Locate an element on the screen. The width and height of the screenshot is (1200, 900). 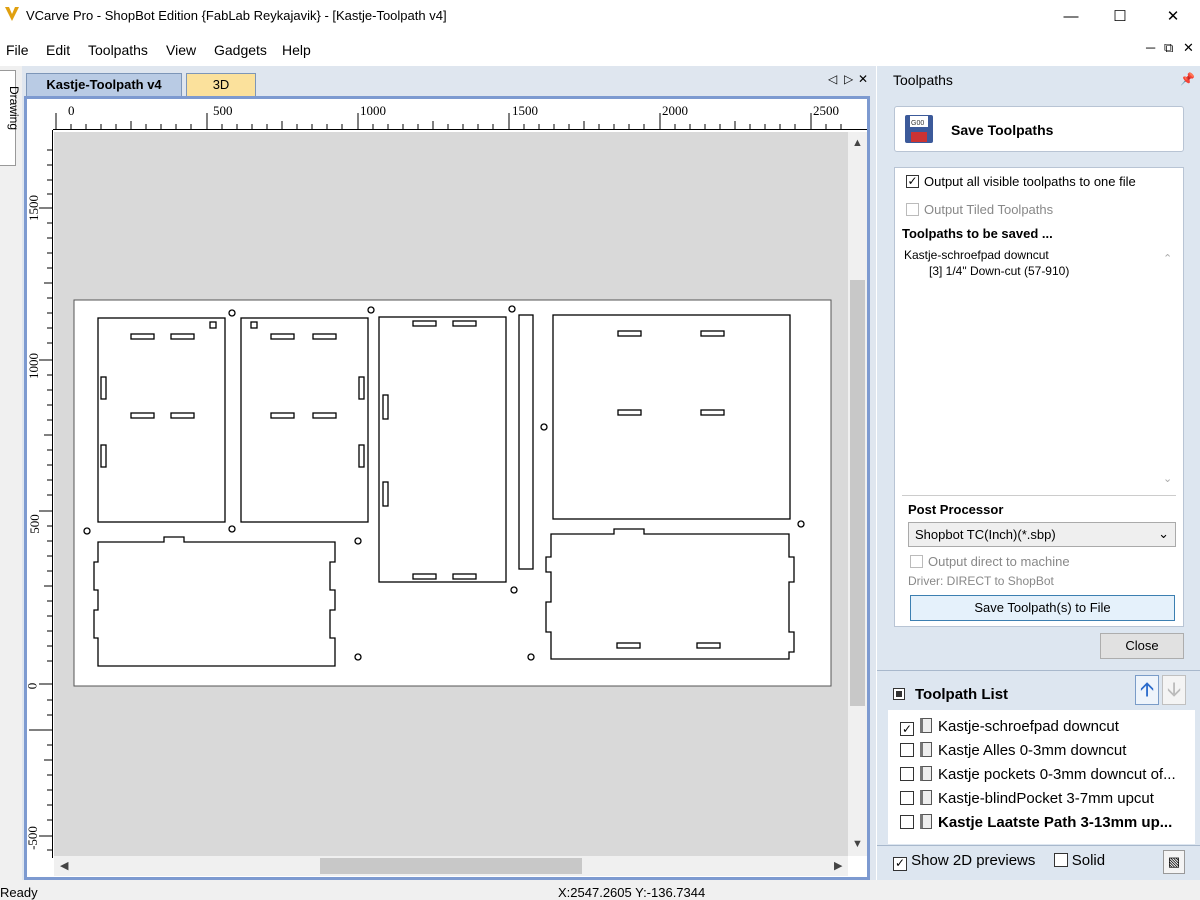
toolpath-list-title: Toolpath List is located at coordinates (962, 694).